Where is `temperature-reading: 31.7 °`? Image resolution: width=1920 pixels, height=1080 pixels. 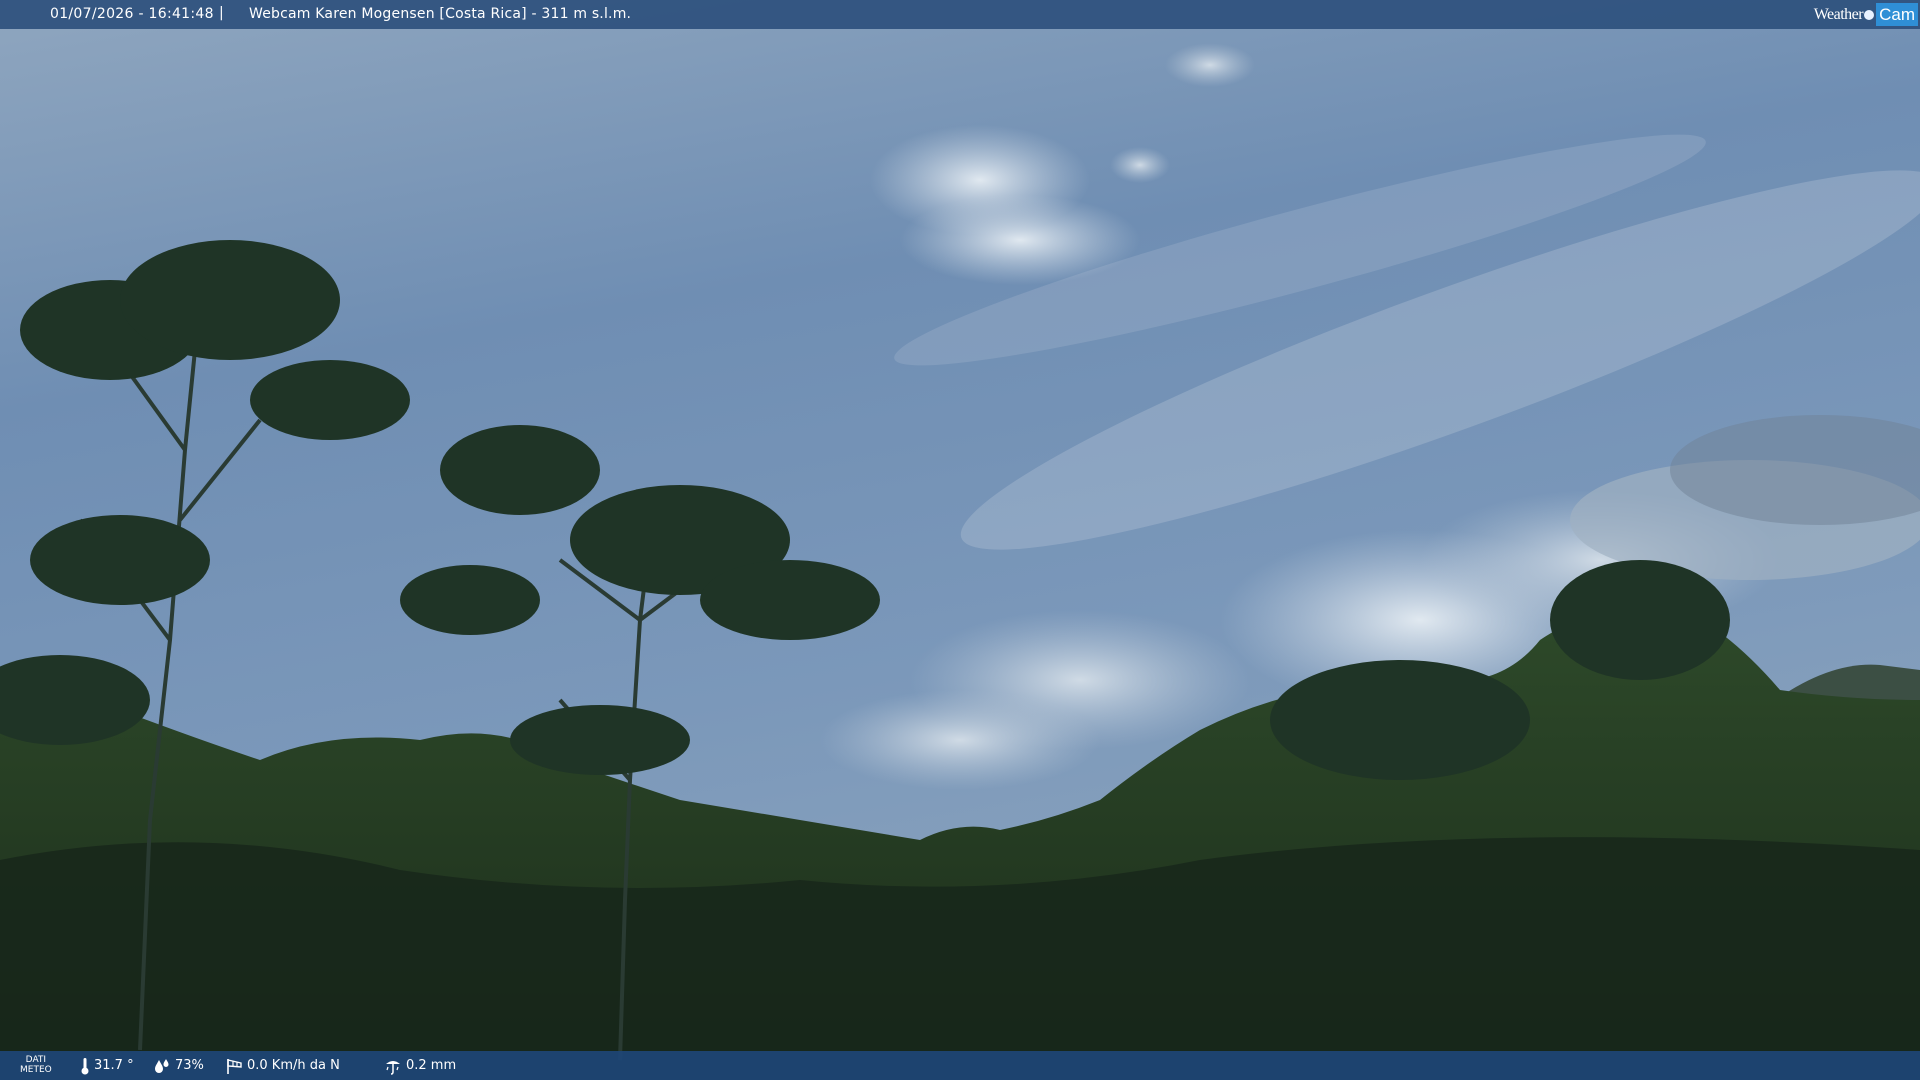 temperature-reading: 31.7 ° is located at coordinates (107, 1065).